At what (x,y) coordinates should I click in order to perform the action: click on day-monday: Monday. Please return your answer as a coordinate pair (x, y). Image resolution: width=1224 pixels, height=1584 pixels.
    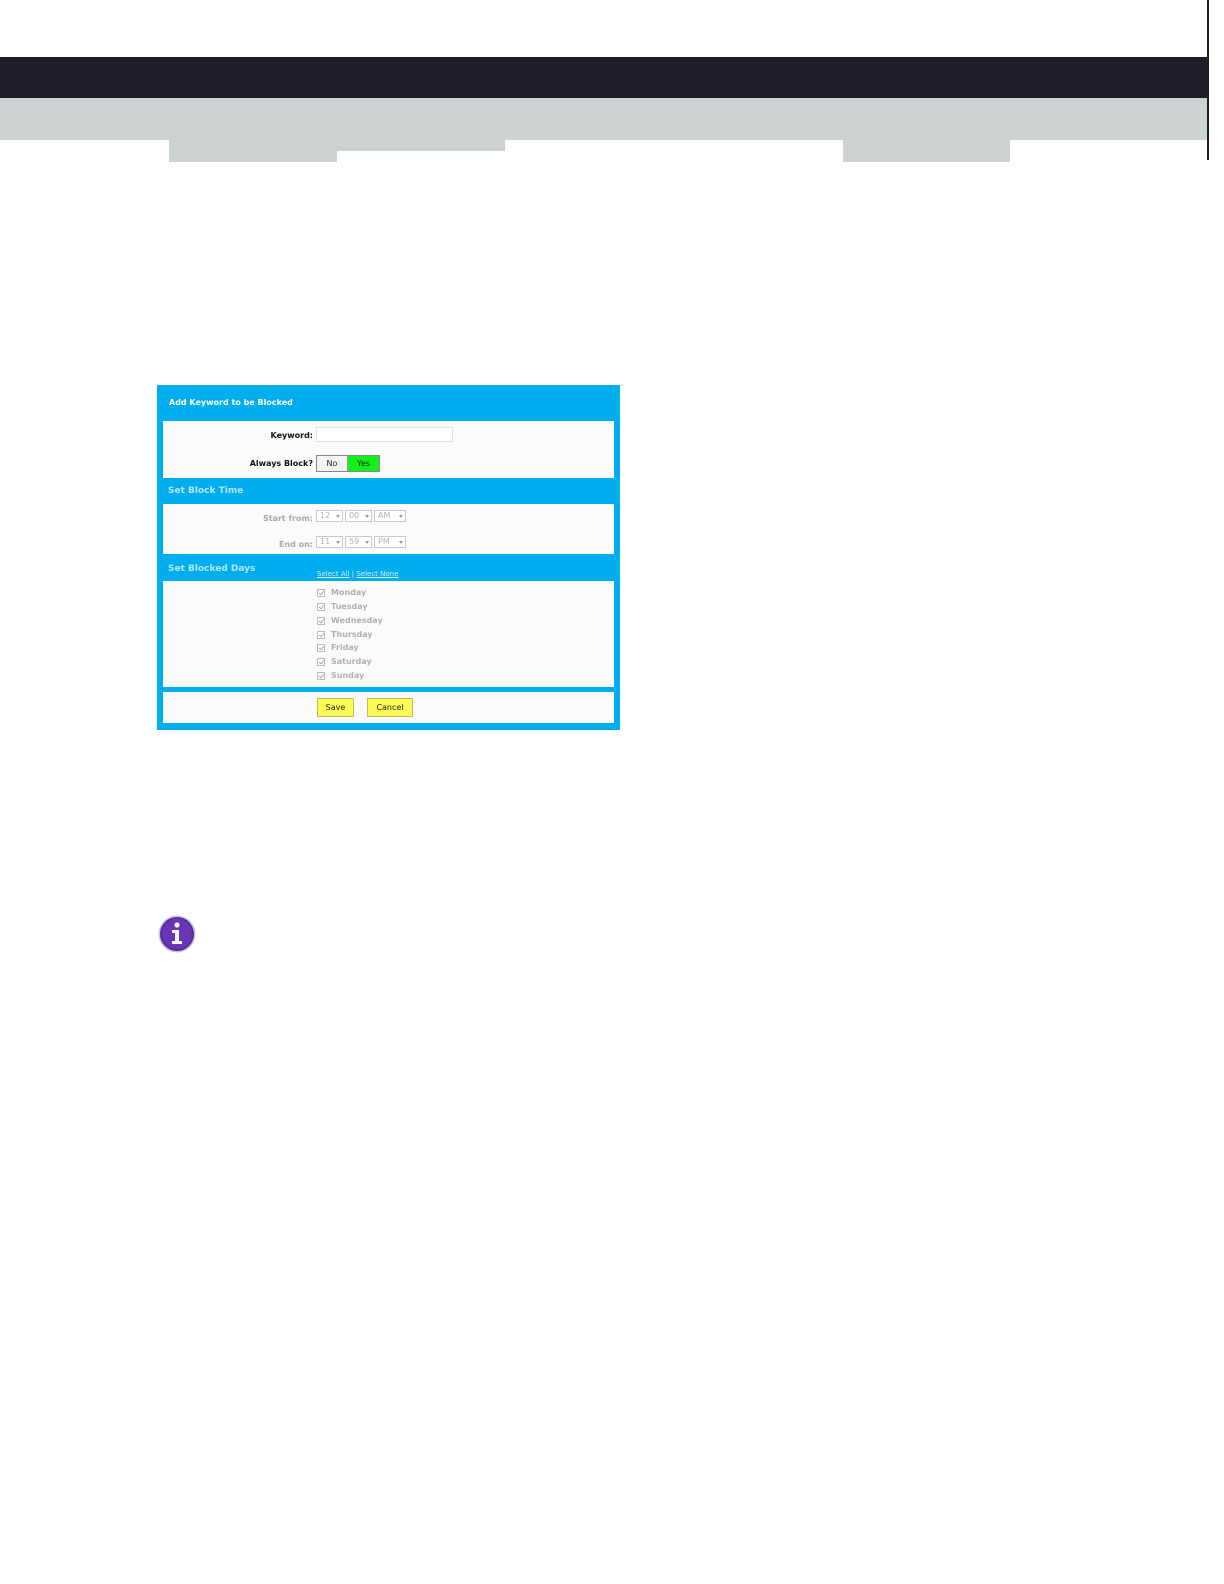
    Looking at the image, I should click on (341, 592).